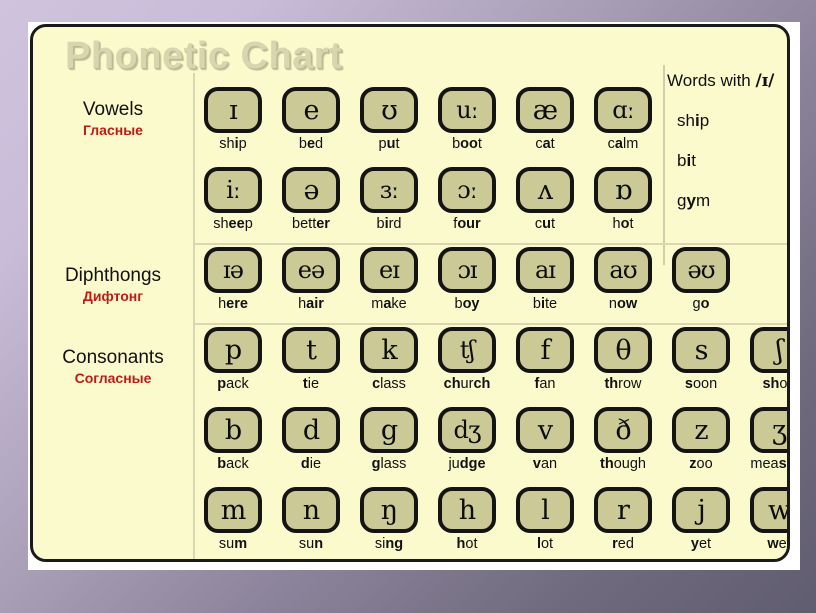  Describe the element at coordinates (545, 199) in the screenshot. I see `phoneme-cell: ʌ cut` at that location.